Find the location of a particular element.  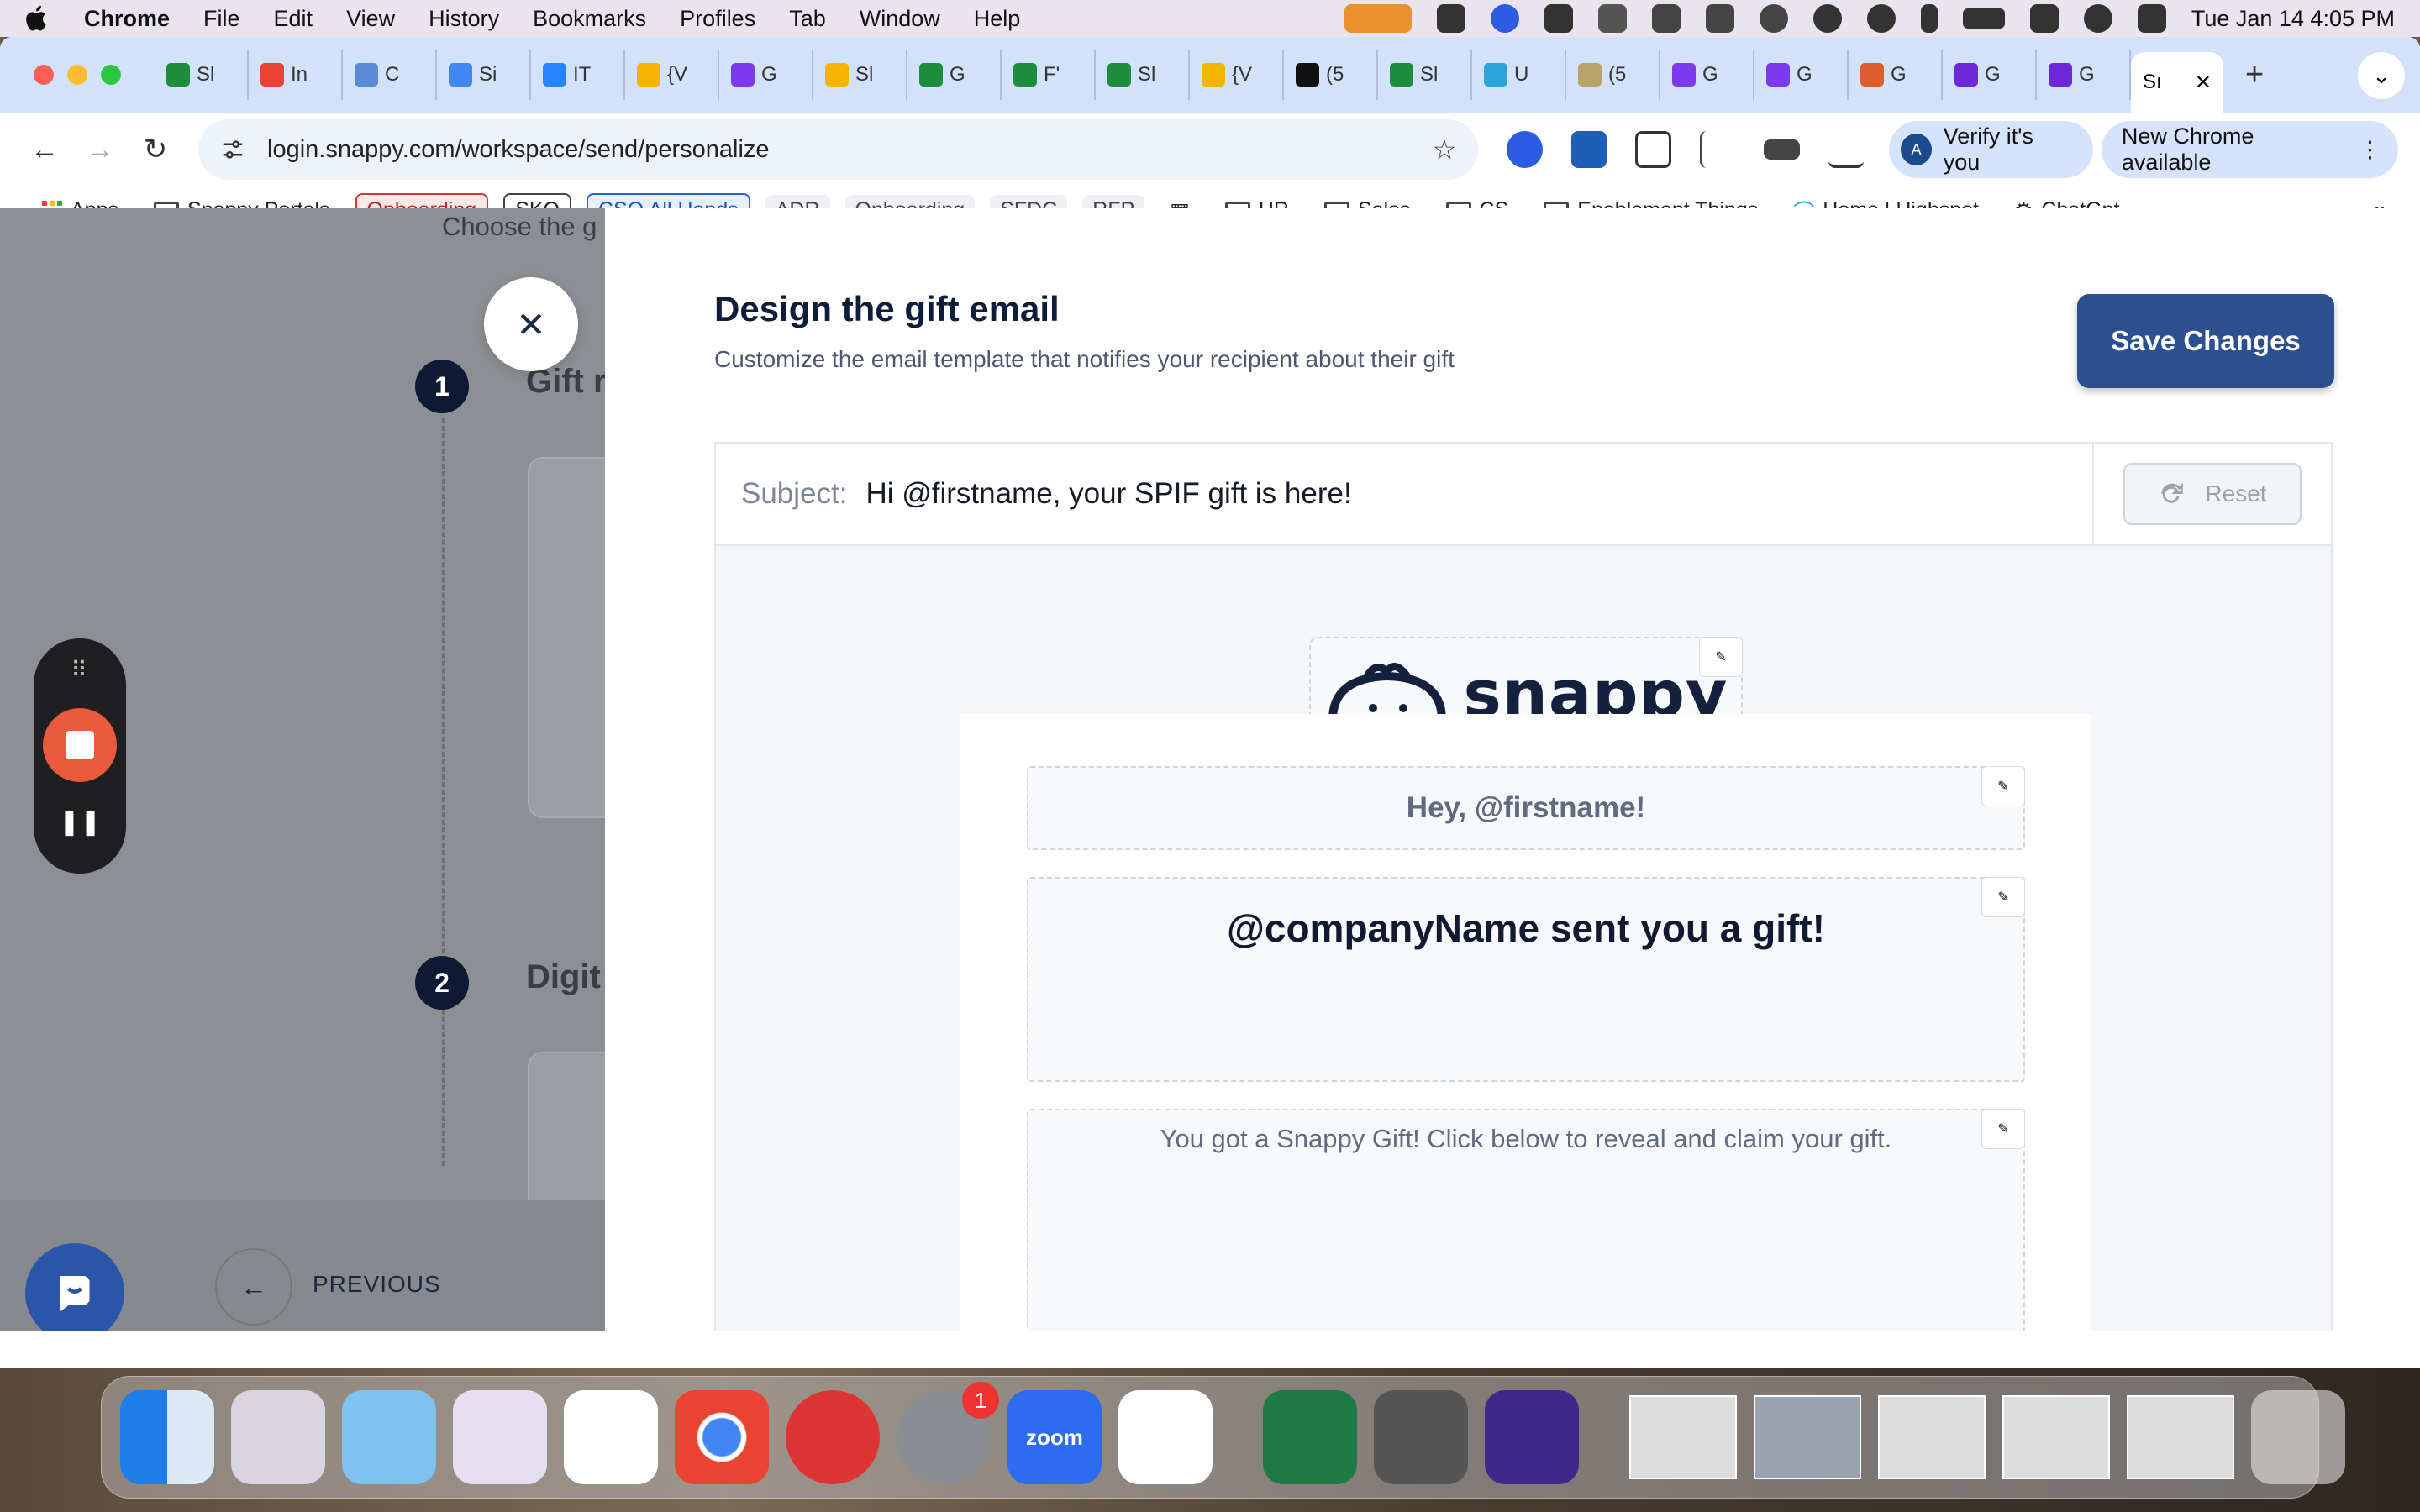

edit-body-pencil-icon: ✎ is located at coordinates (2003, 1129).